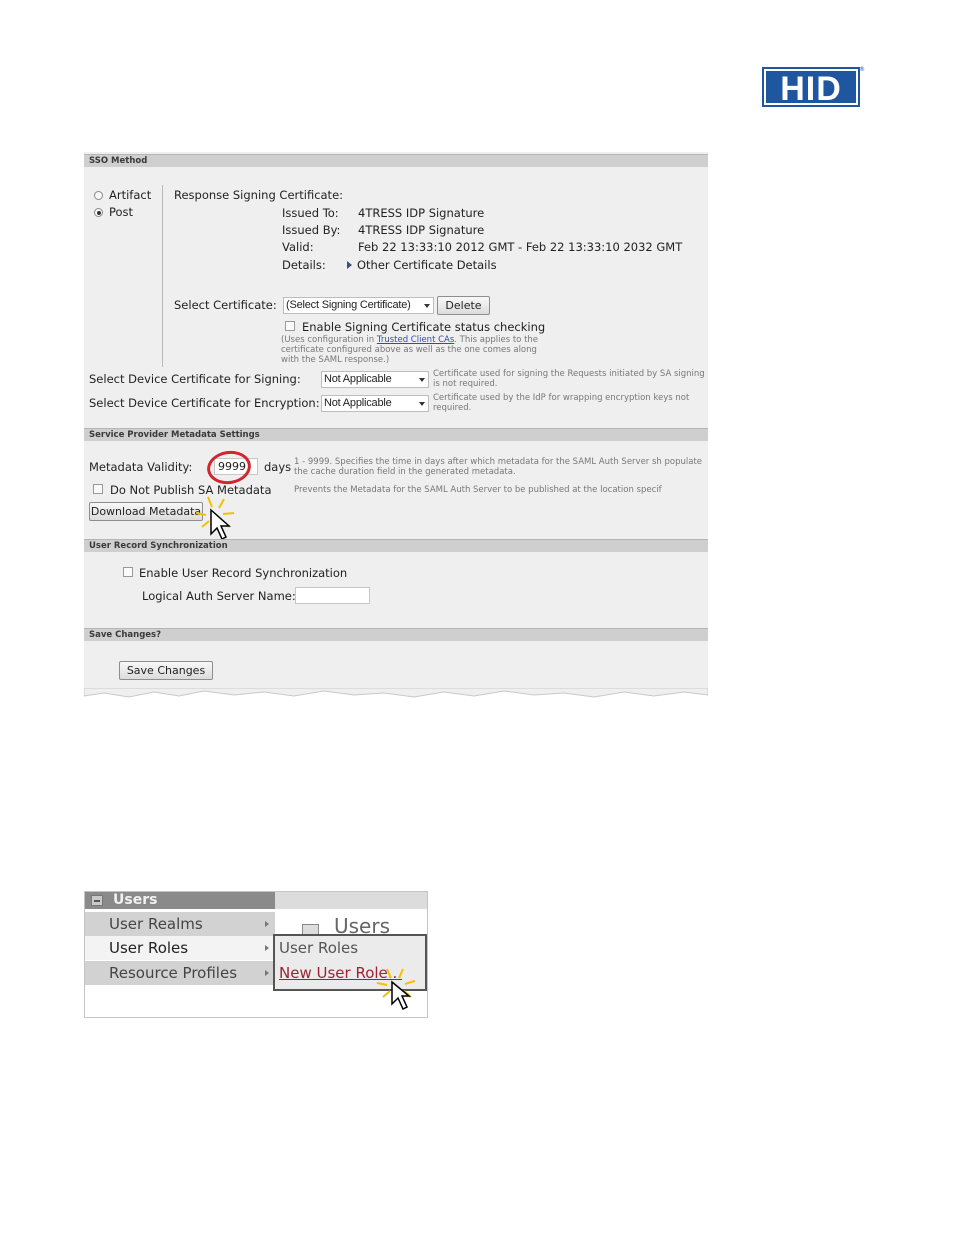  What do you see at coordinates (229, 467) in the screenshot?
I see `highlight-circle` at bounding box center [229, 467].